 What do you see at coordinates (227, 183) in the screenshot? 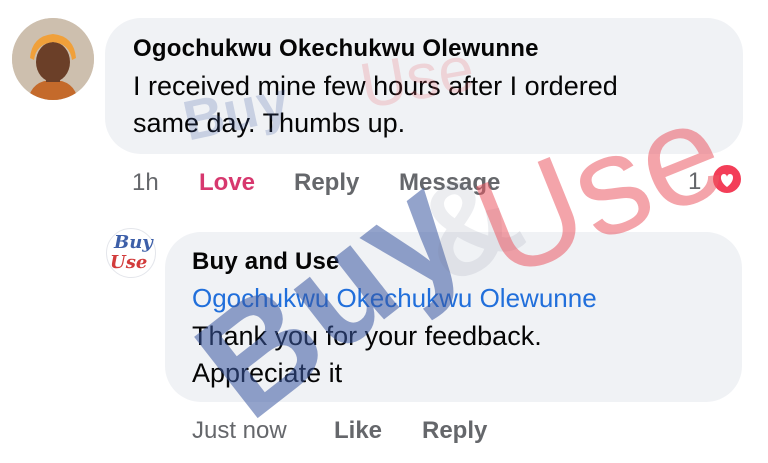
I see `love-button: Love` at bounding box center [227, 183].